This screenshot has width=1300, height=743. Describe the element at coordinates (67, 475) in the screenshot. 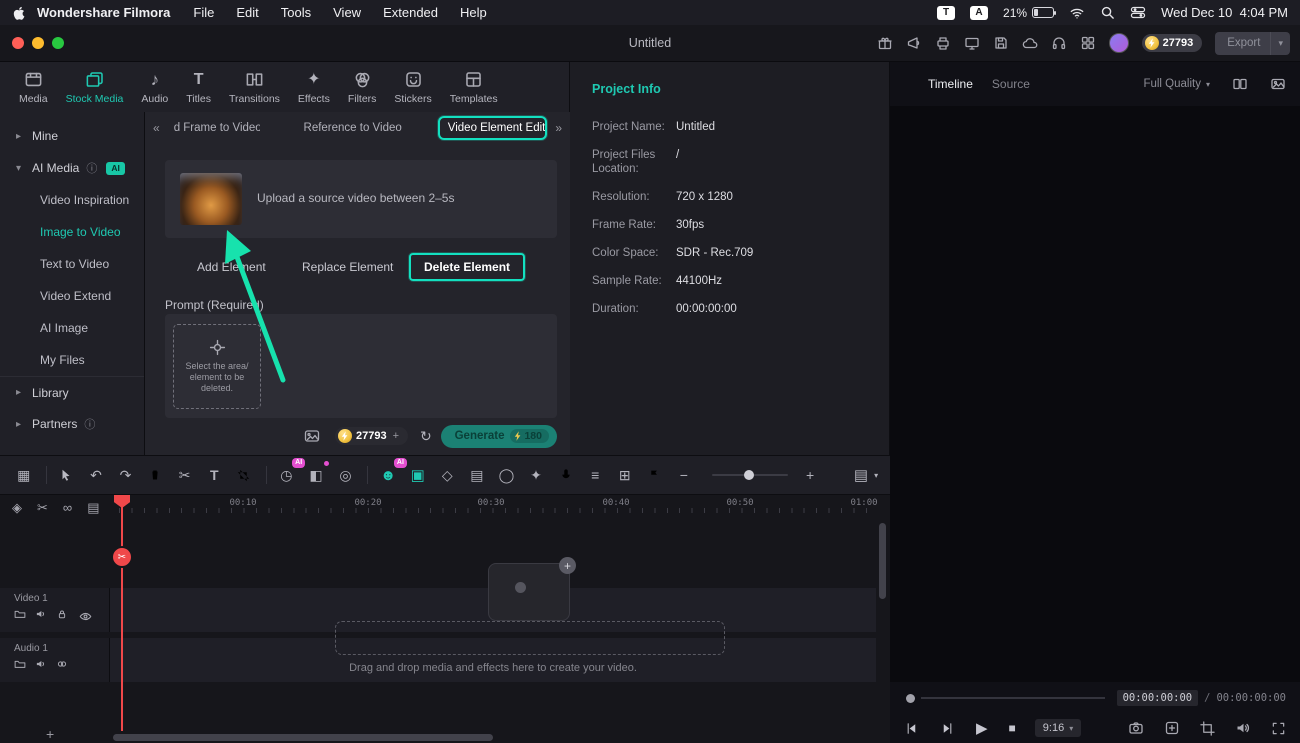

I see `select-tool-icon` at that location.